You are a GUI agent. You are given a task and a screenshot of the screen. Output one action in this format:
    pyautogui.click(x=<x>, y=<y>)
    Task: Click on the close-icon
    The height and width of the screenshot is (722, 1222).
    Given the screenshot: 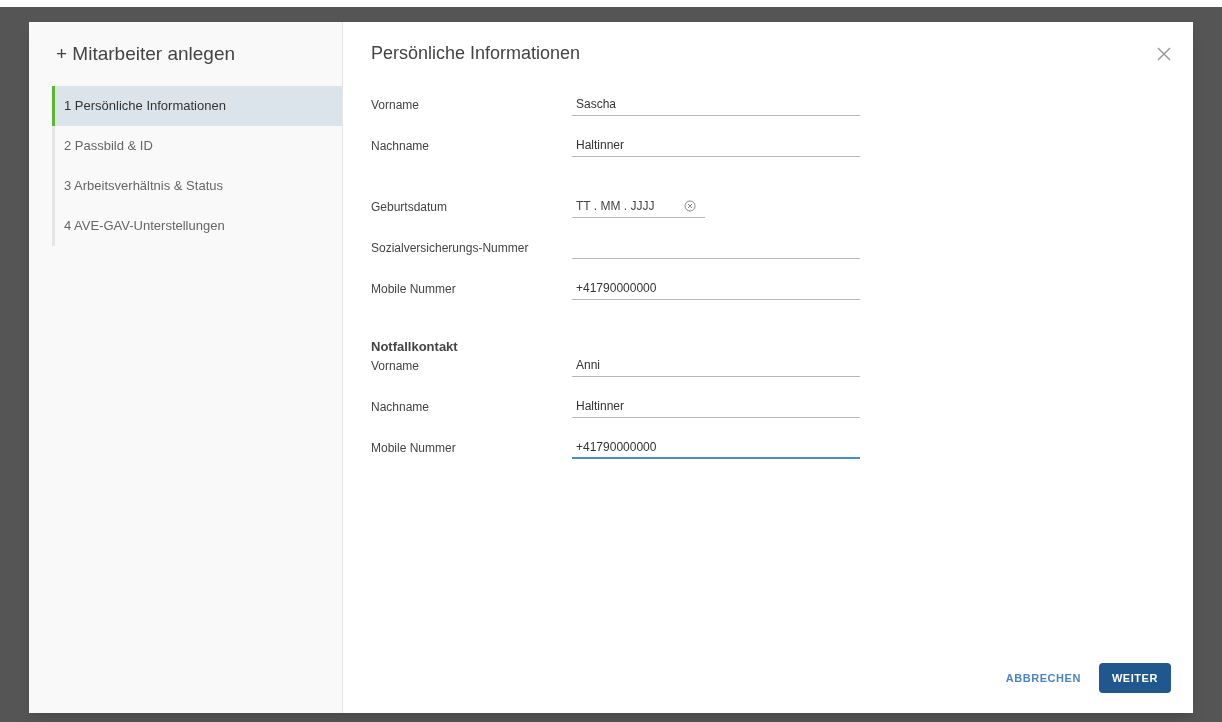 What is the action you would take?
    pyautogui.click(x=1164, y=54)
    